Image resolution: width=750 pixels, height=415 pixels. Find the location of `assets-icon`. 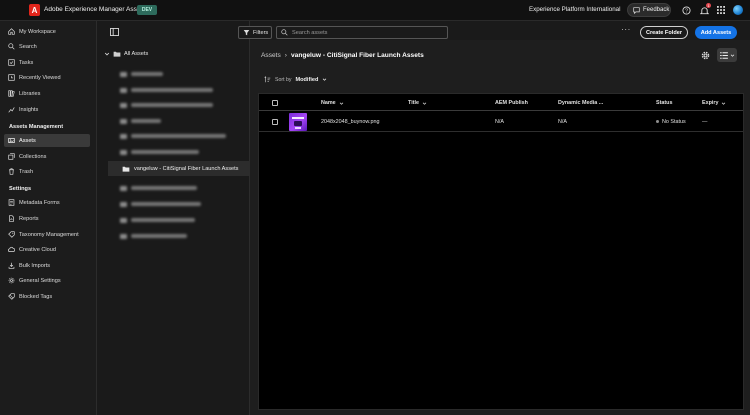

assets-icon is located at coordinates (11, 140).